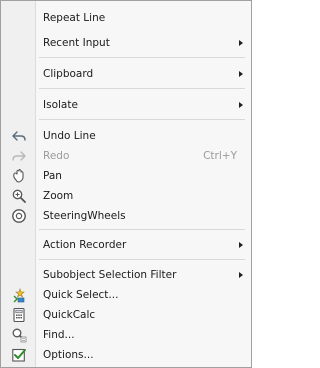  Describe the element at coordinates (126, 136) in the screenshot. I see `menu-item-undo-line: Undo Line` at that location.